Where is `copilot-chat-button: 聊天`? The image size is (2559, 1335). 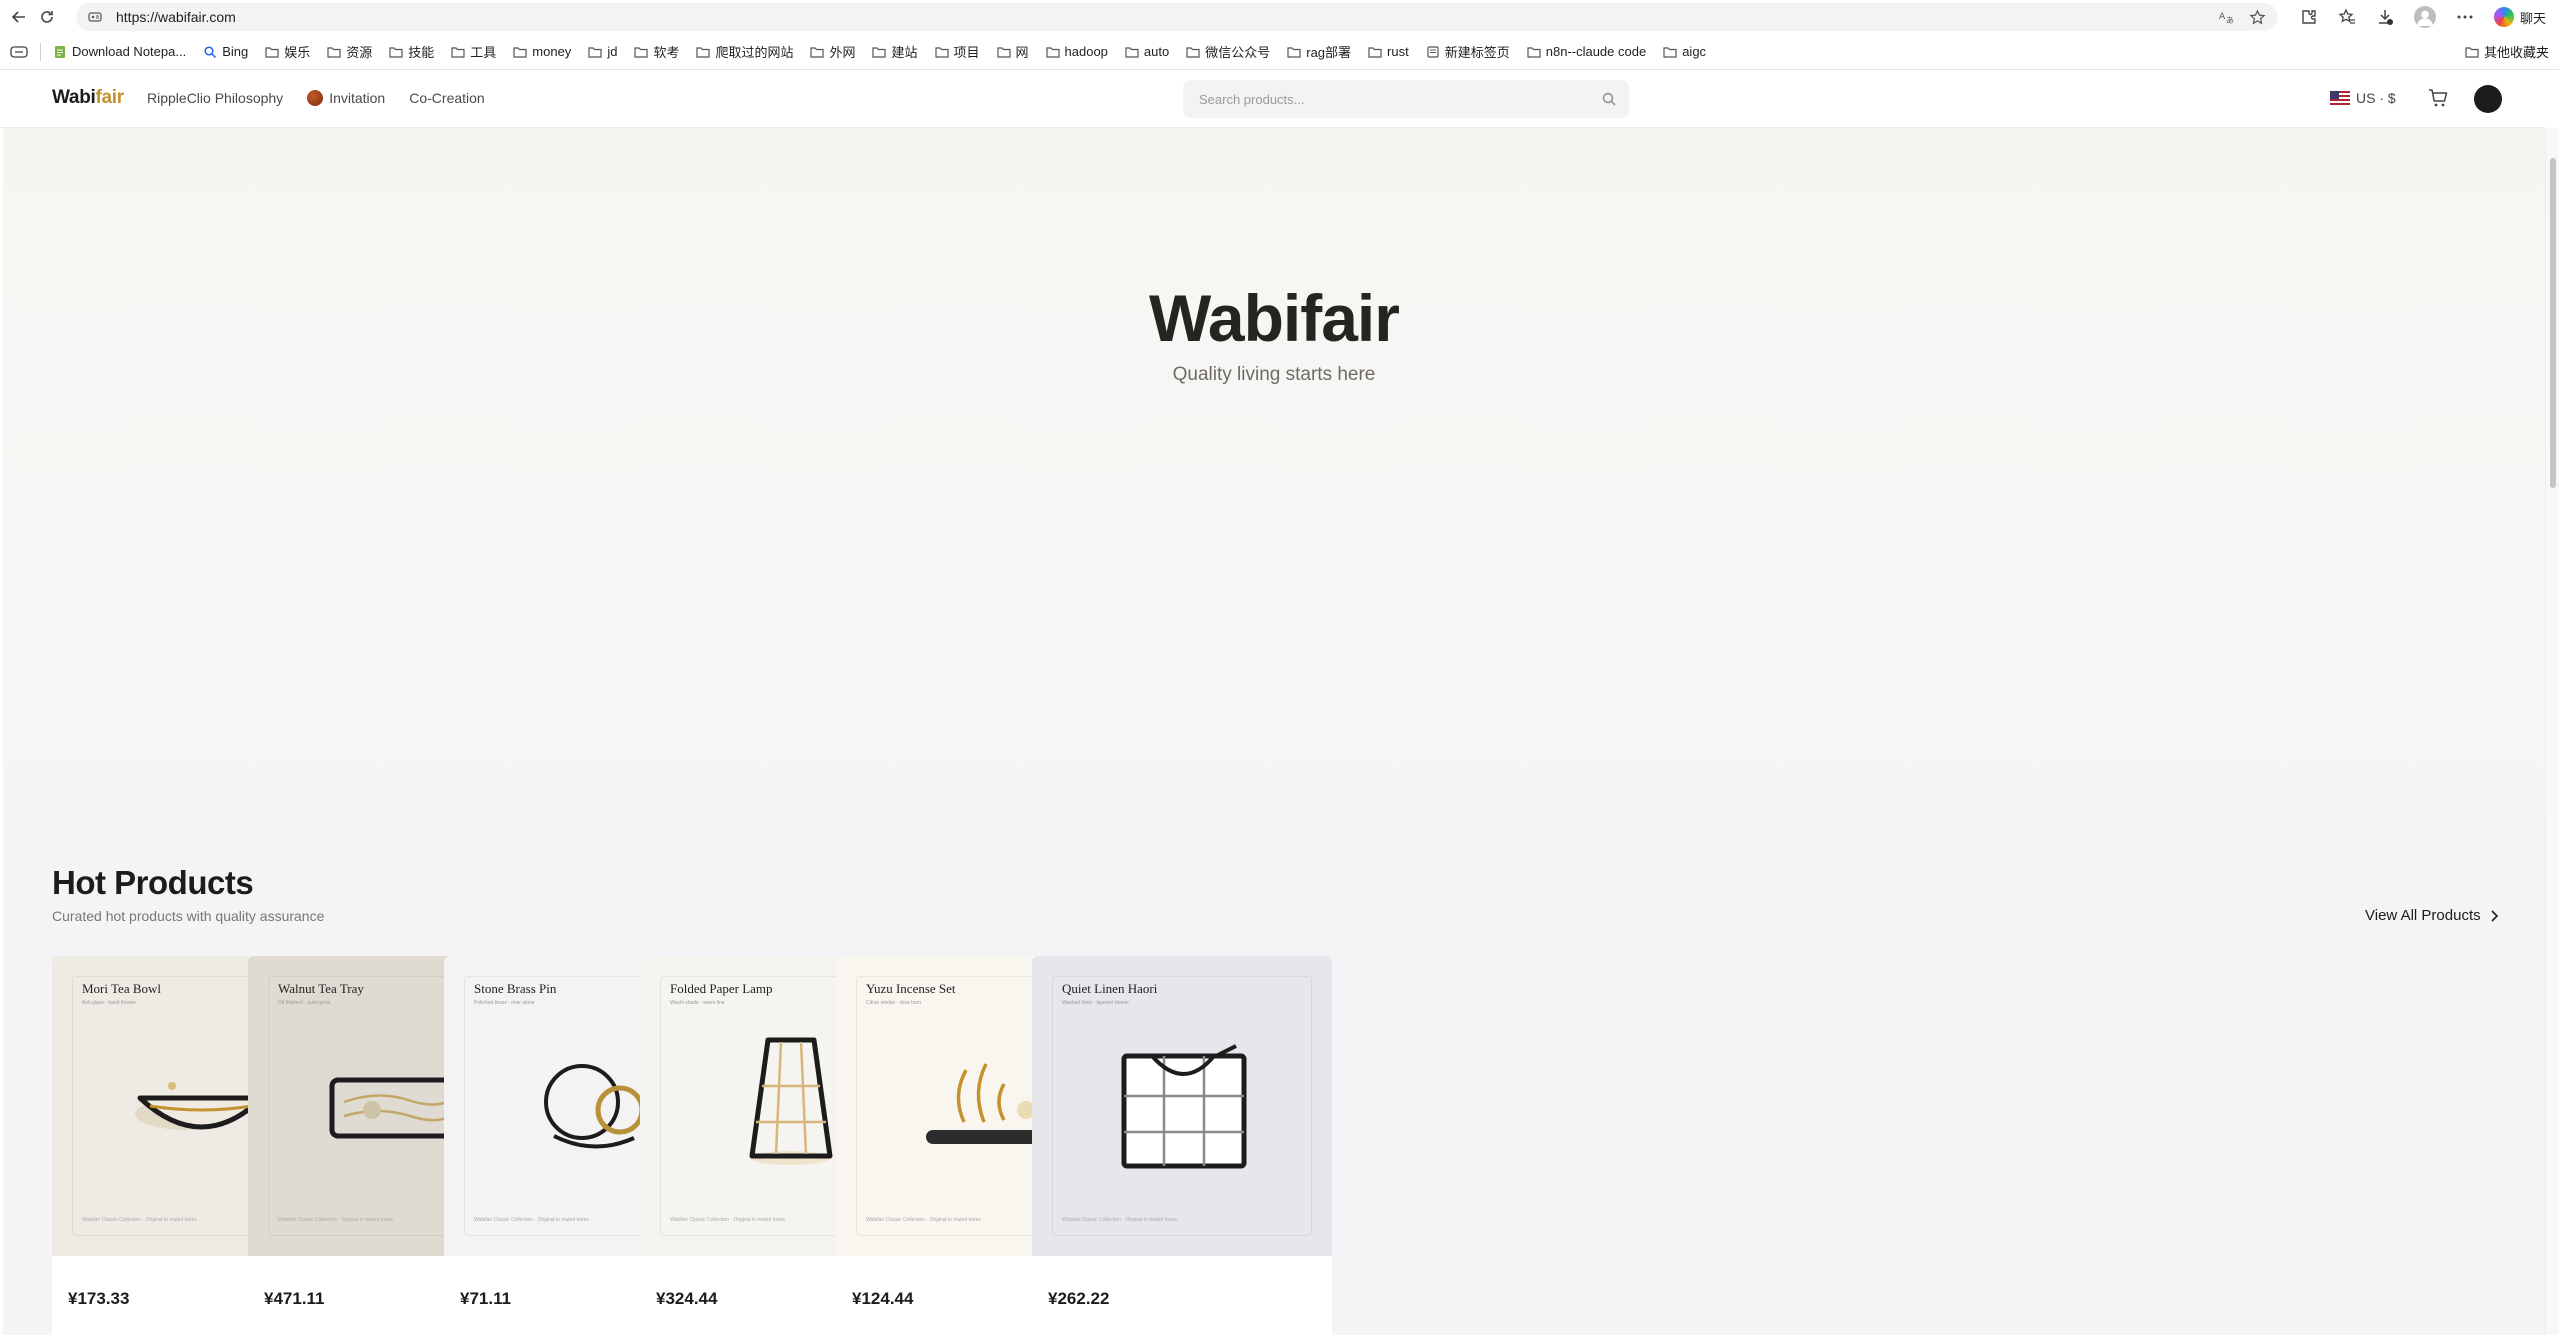
copilot-chat-button: 聊天 is located at coordinates (2520, 17).